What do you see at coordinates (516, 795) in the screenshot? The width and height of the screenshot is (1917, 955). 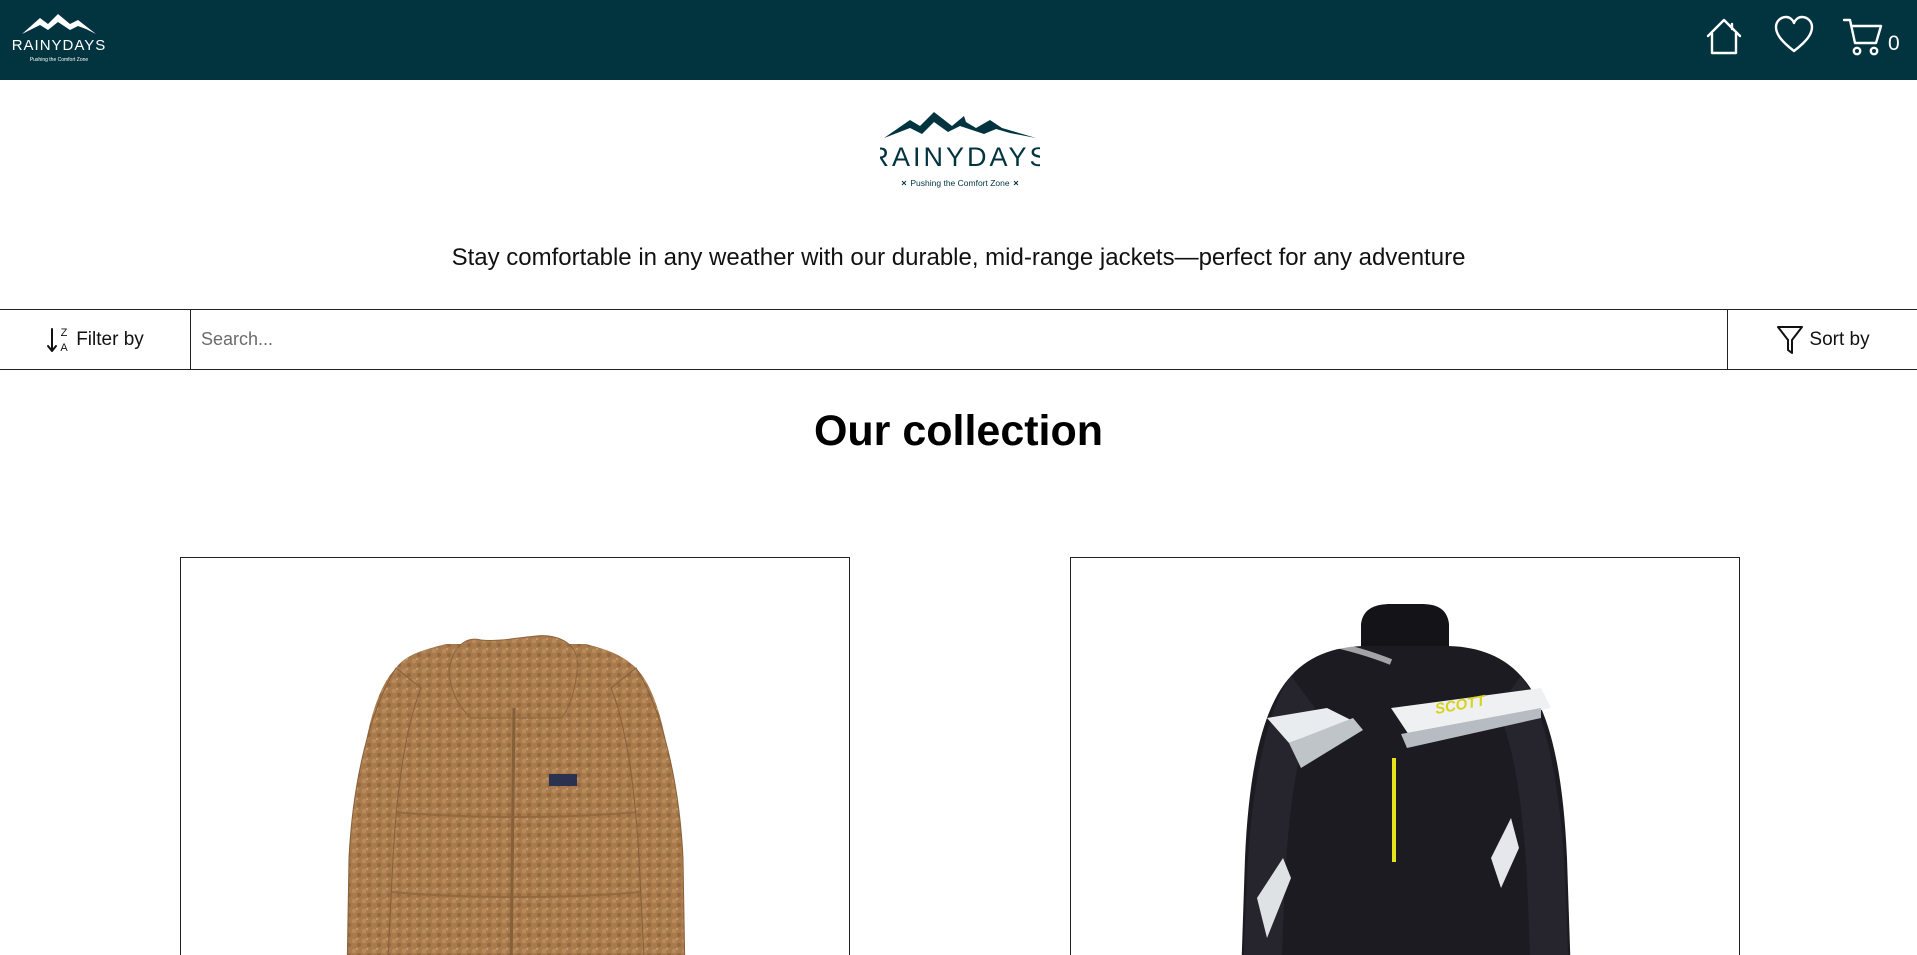 I see `teddy-fleece-jacket-image` at bounding box center [516, 795].